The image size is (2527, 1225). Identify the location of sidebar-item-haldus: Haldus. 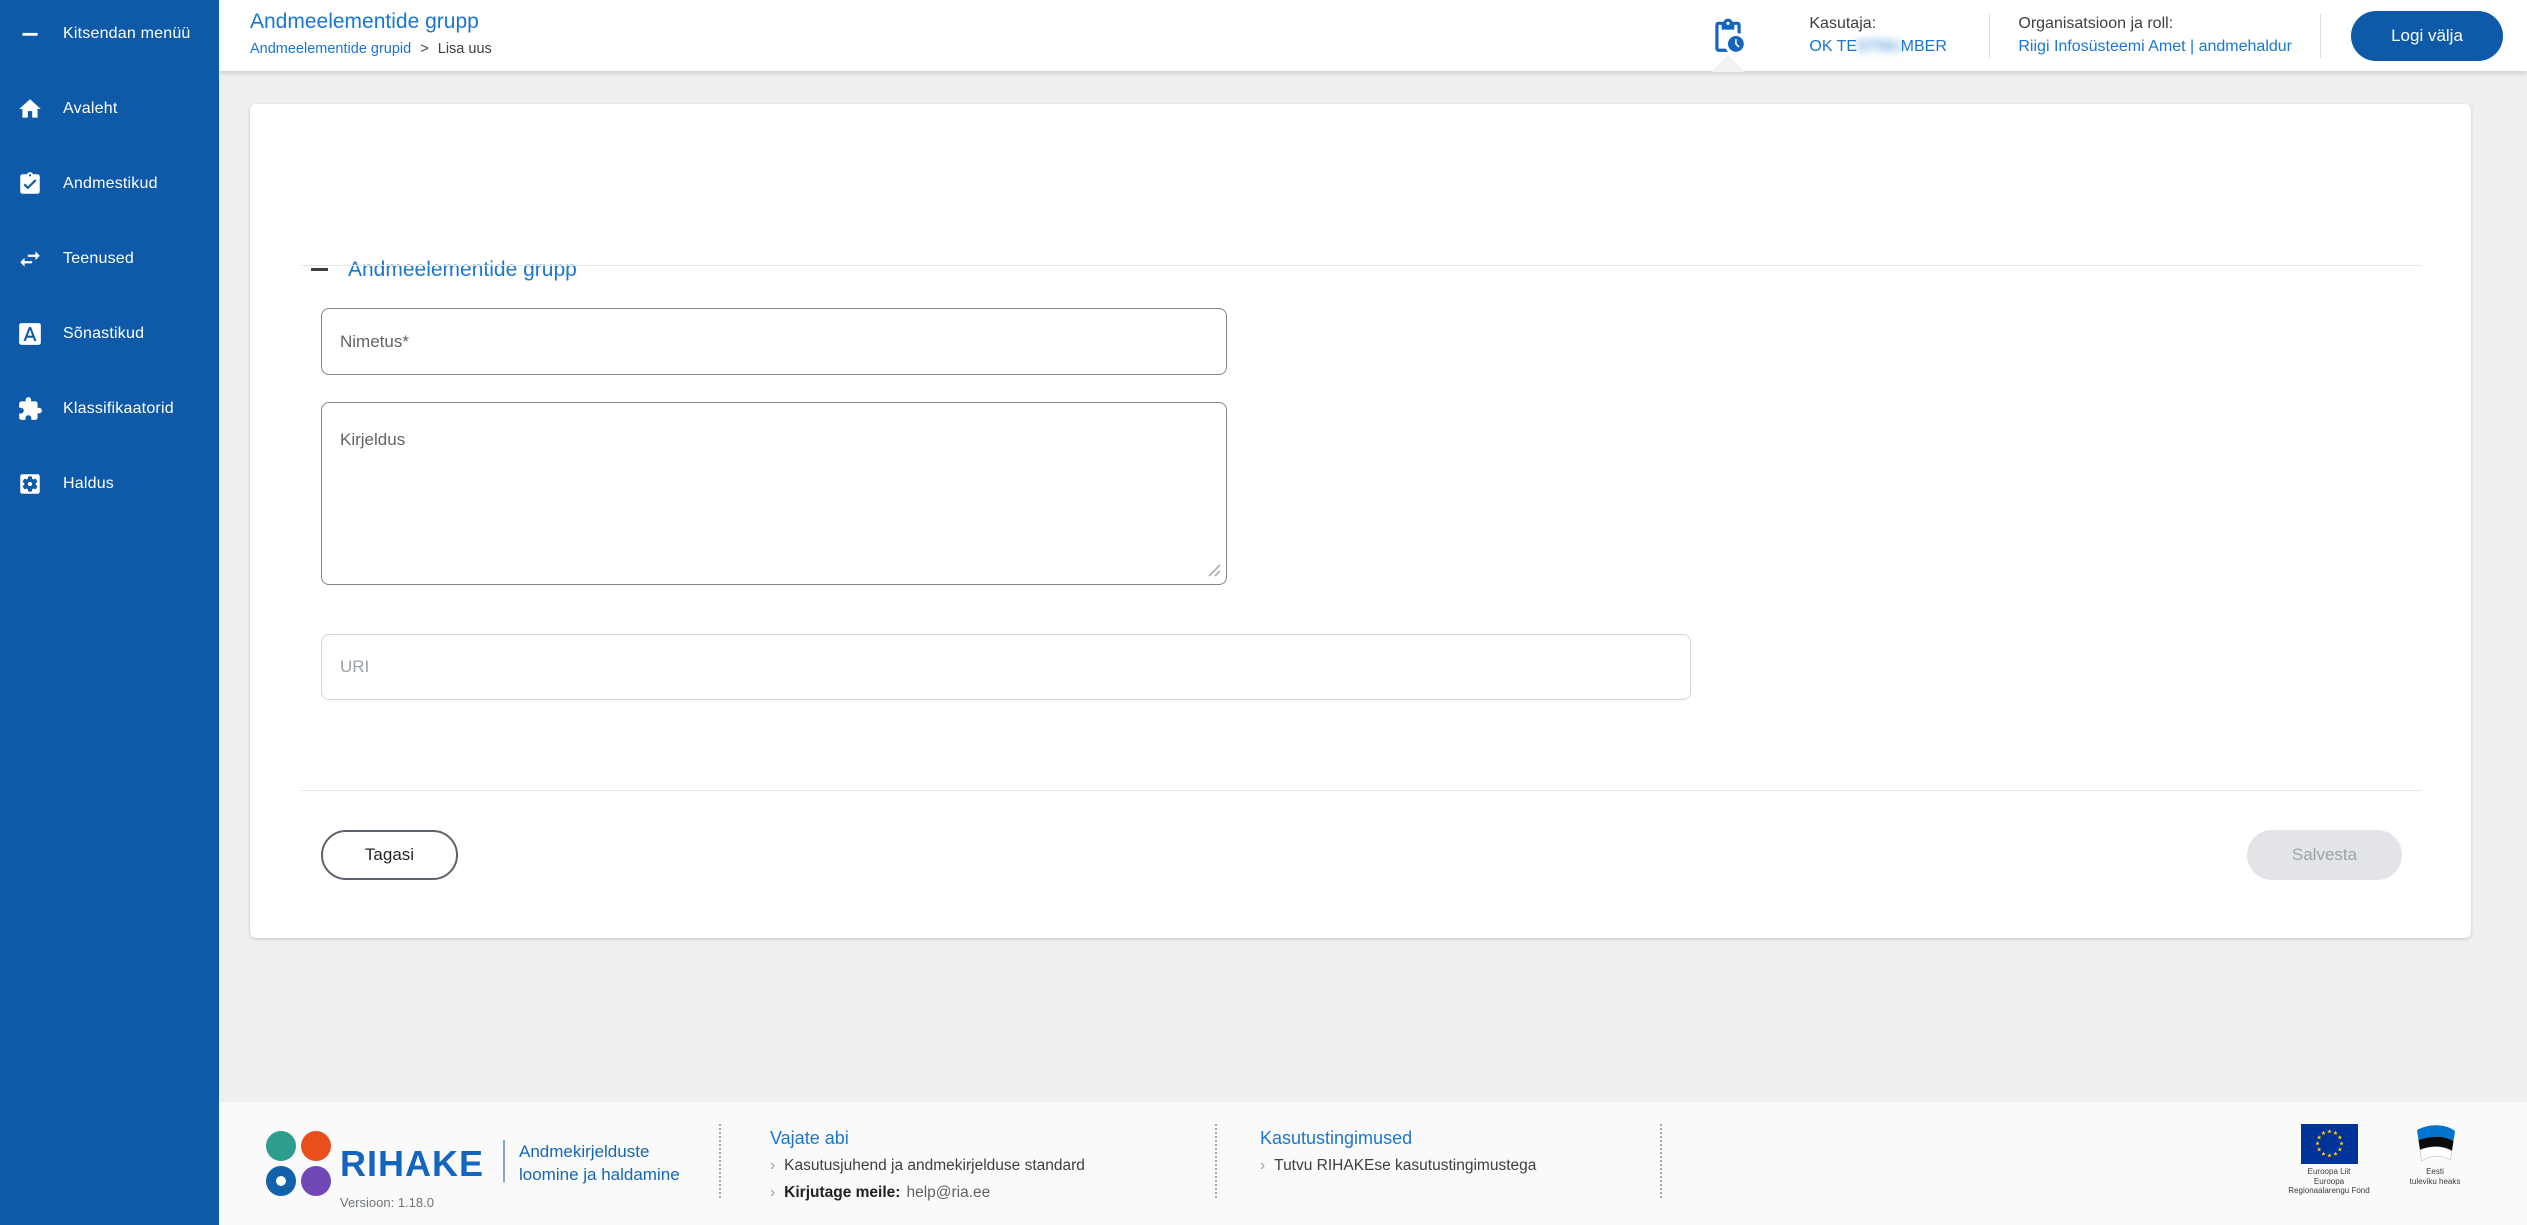
(109, 484).